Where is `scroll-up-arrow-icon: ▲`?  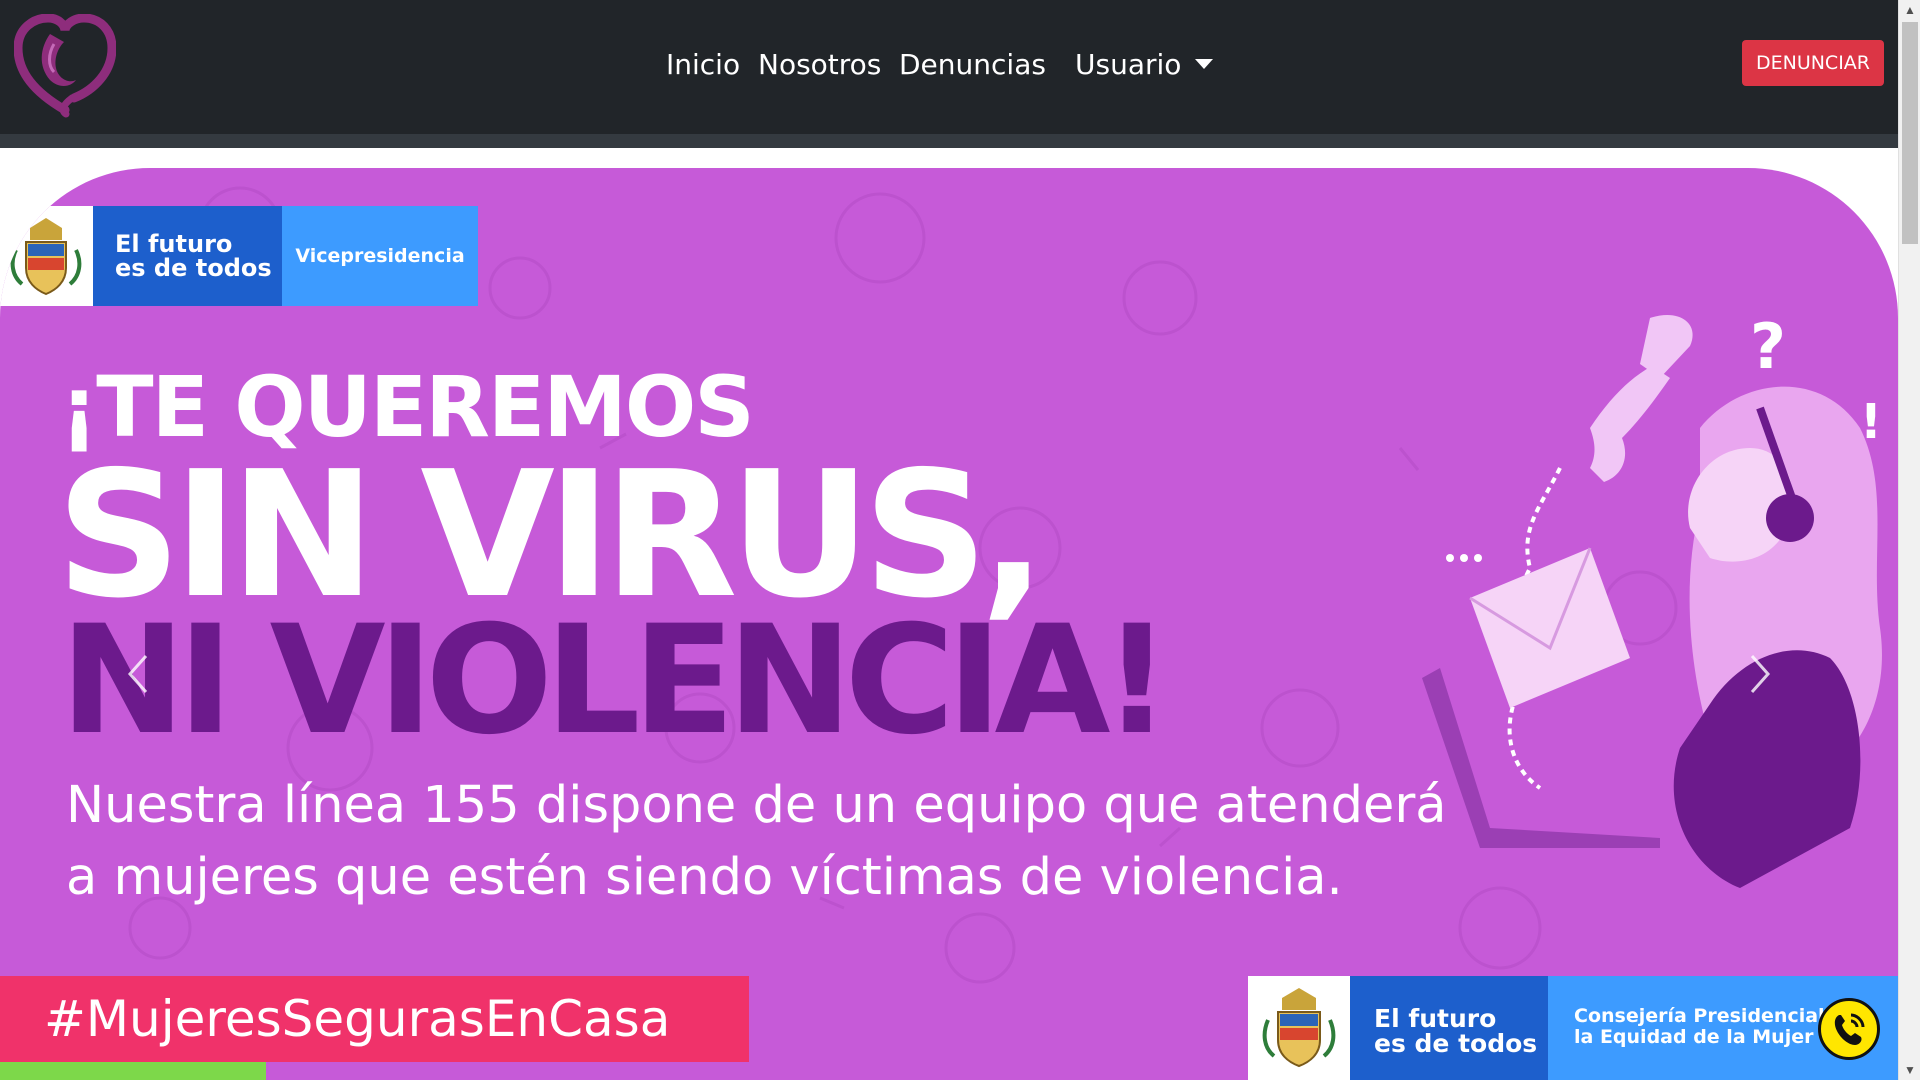
scroll-up-arrow-icon: ▲ is located at coordinates (1909, 10).